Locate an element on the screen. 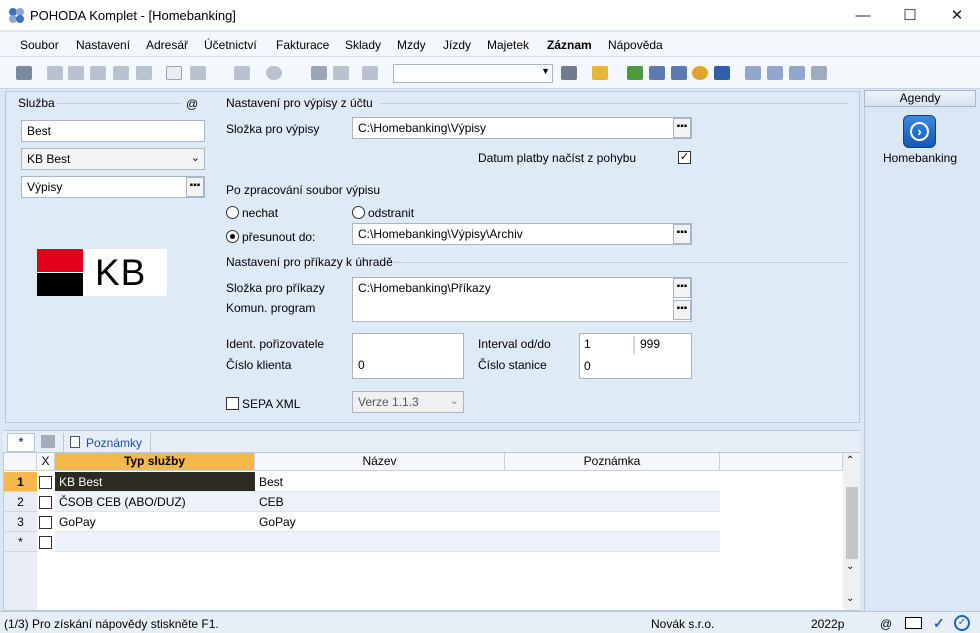 This screenshot has height=633, width=980. column-header-x: X is located at coordinates (46, 462).